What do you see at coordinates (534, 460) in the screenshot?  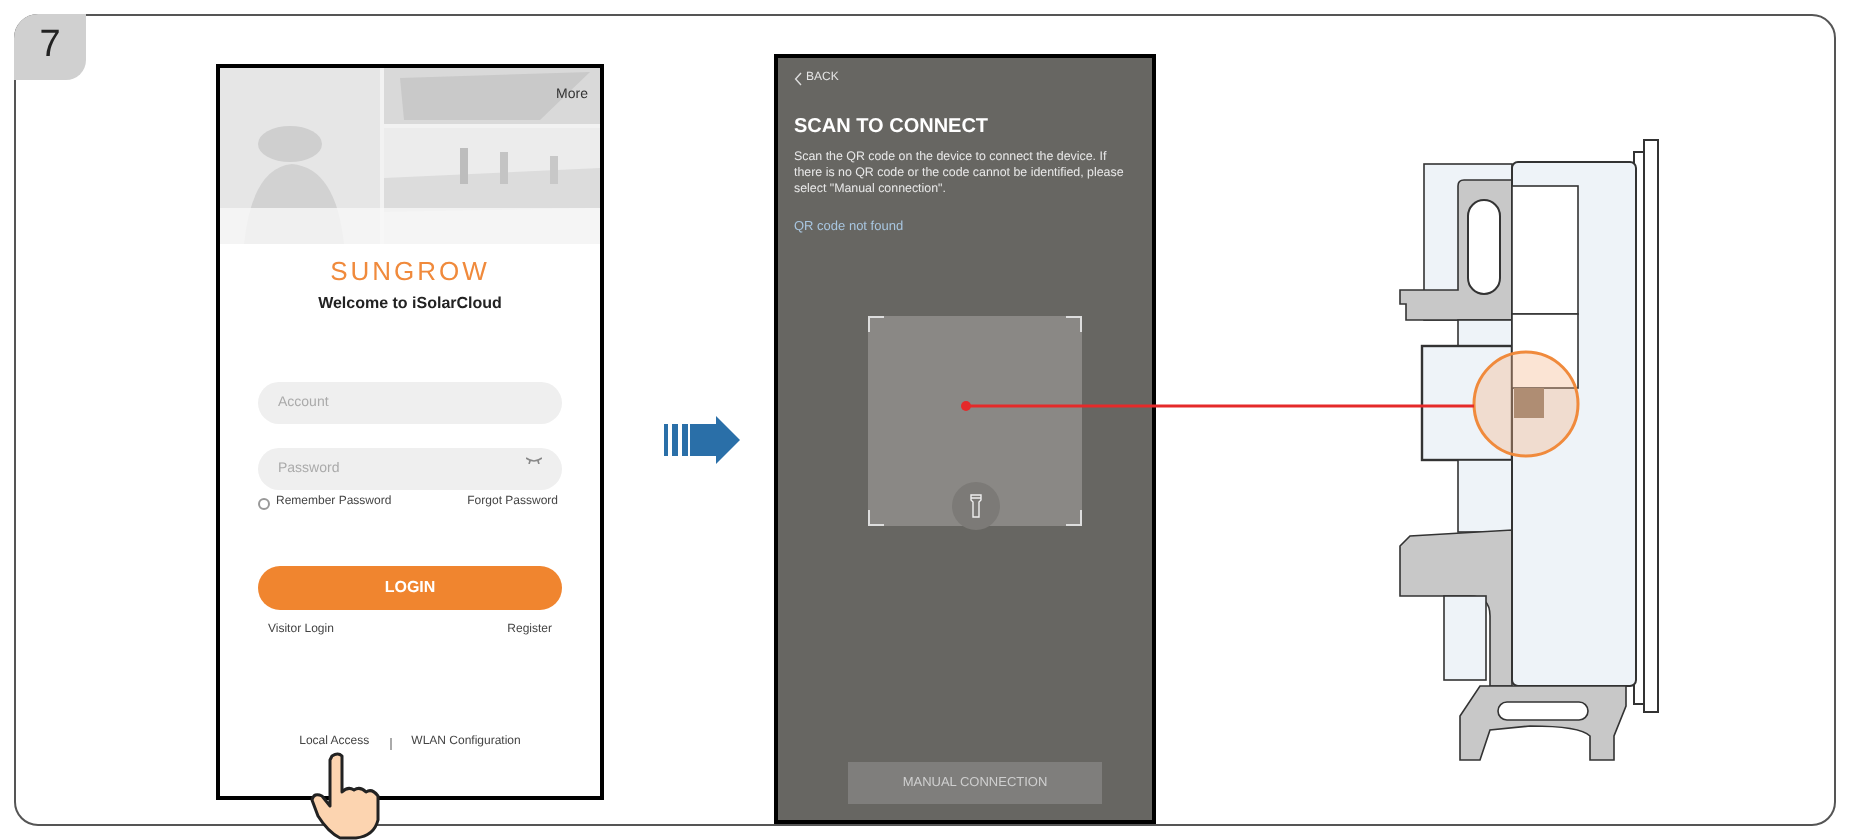 I see `eye-closed-icon` at bounding box center [534, 460].